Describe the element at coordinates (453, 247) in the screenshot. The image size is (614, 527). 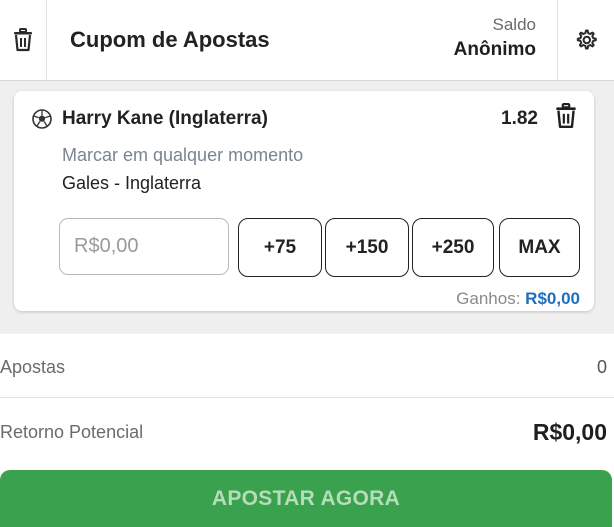
I see `quick-stake-250-button: +250` at that location.